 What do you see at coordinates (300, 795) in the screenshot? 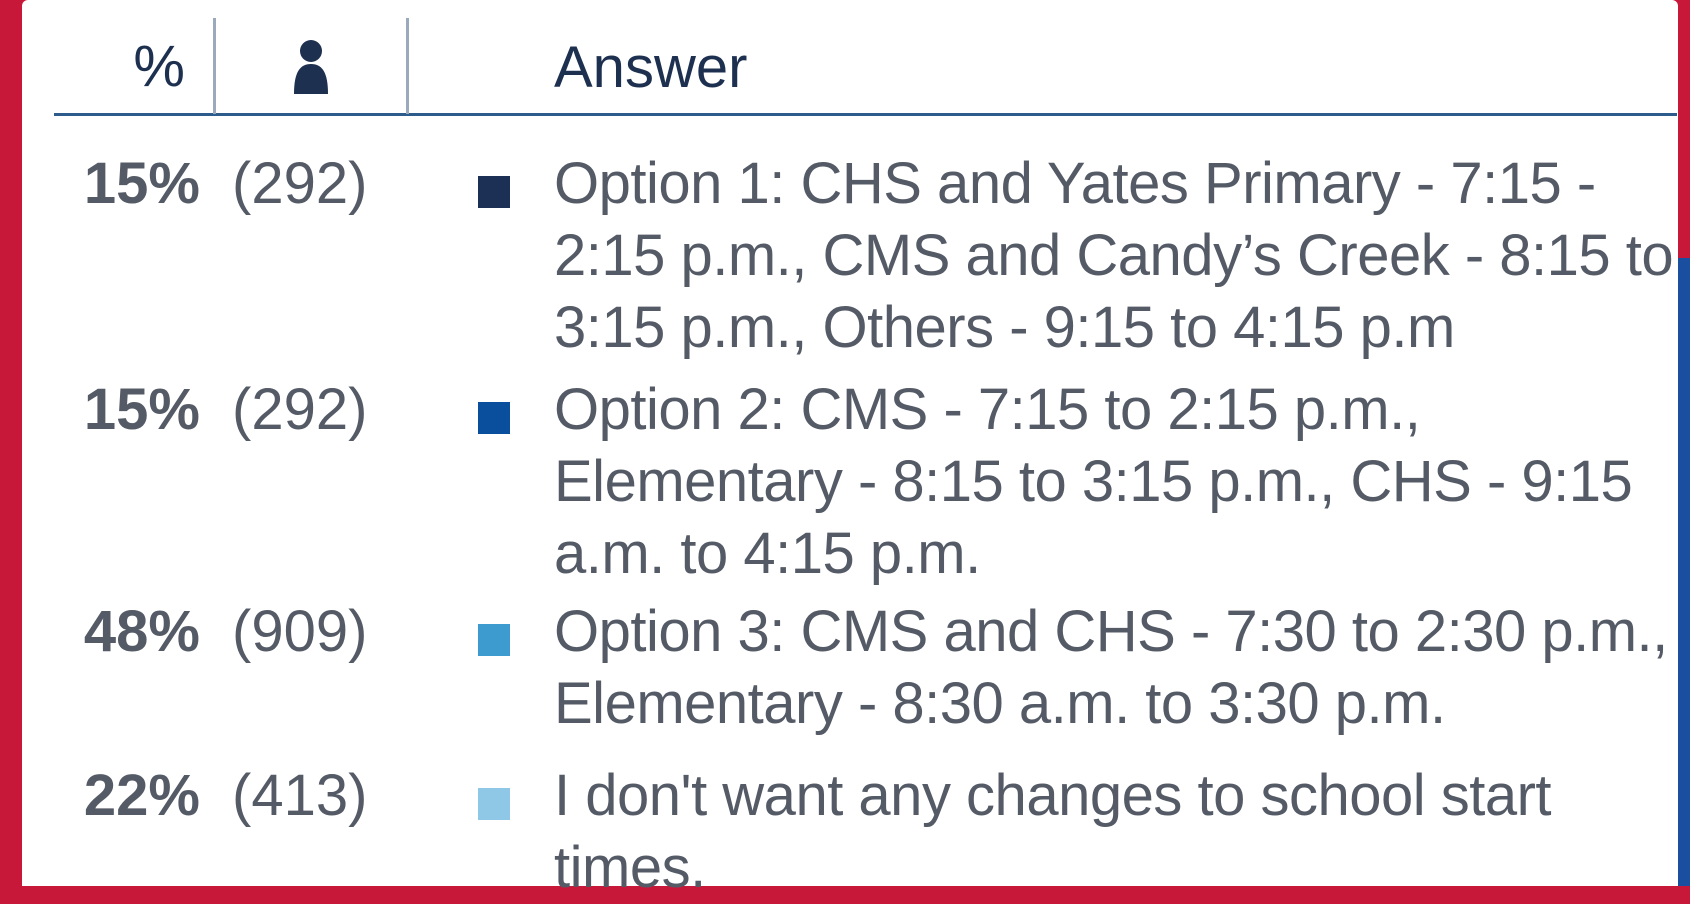
I see `result-count: (413)` at bounding box center [300, 795].